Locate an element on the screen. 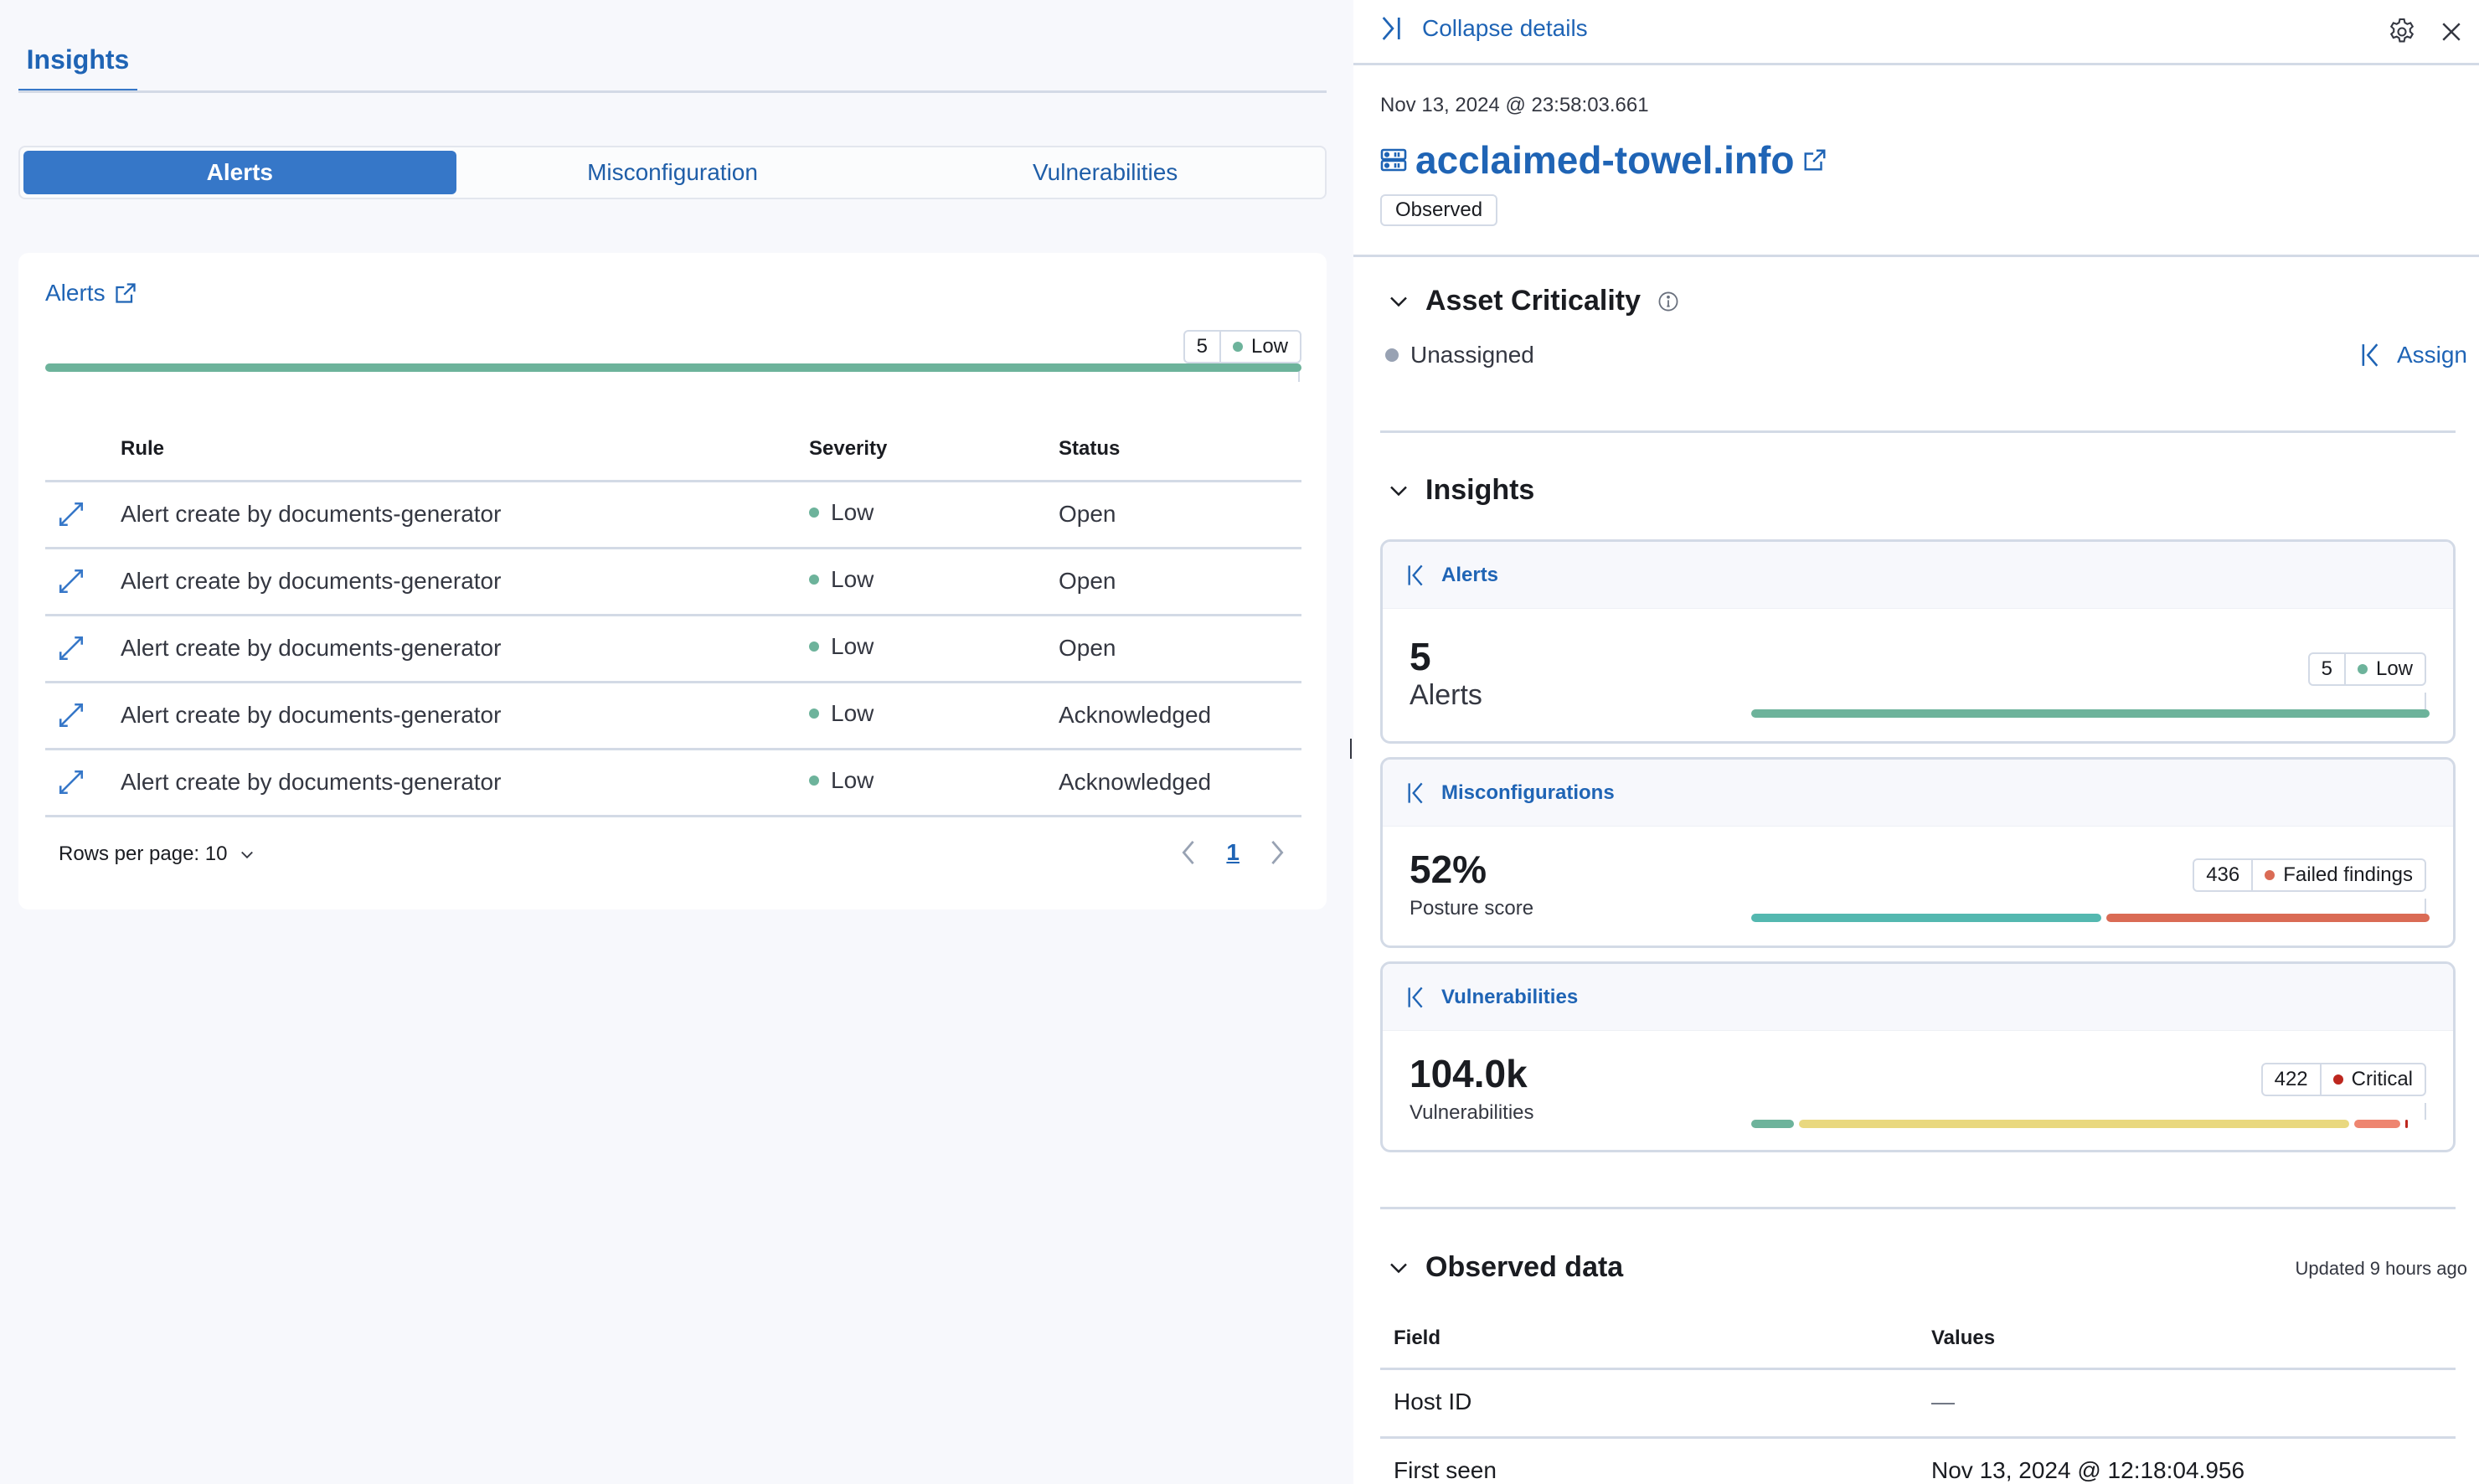  findings-distribution-bar is located at coordinates (2090, 918).